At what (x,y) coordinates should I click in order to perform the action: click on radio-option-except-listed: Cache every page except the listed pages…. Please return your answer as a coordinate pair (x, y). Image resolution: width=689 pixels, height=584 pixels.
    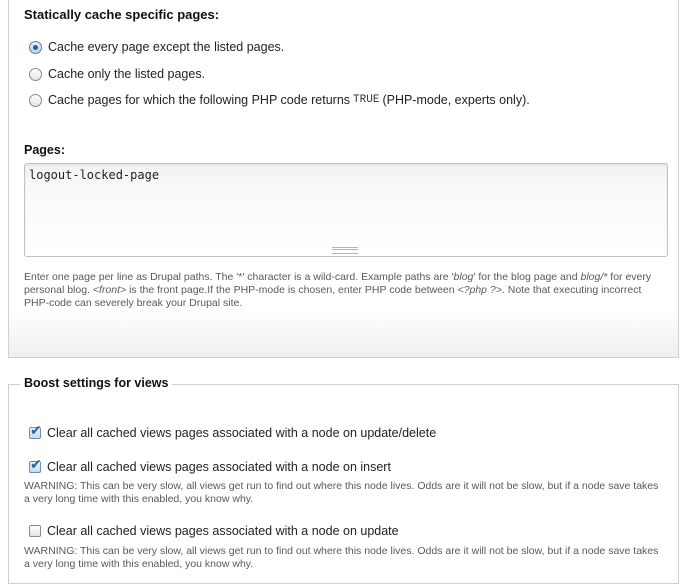
    Looking at the image, I should click on (156, 47).